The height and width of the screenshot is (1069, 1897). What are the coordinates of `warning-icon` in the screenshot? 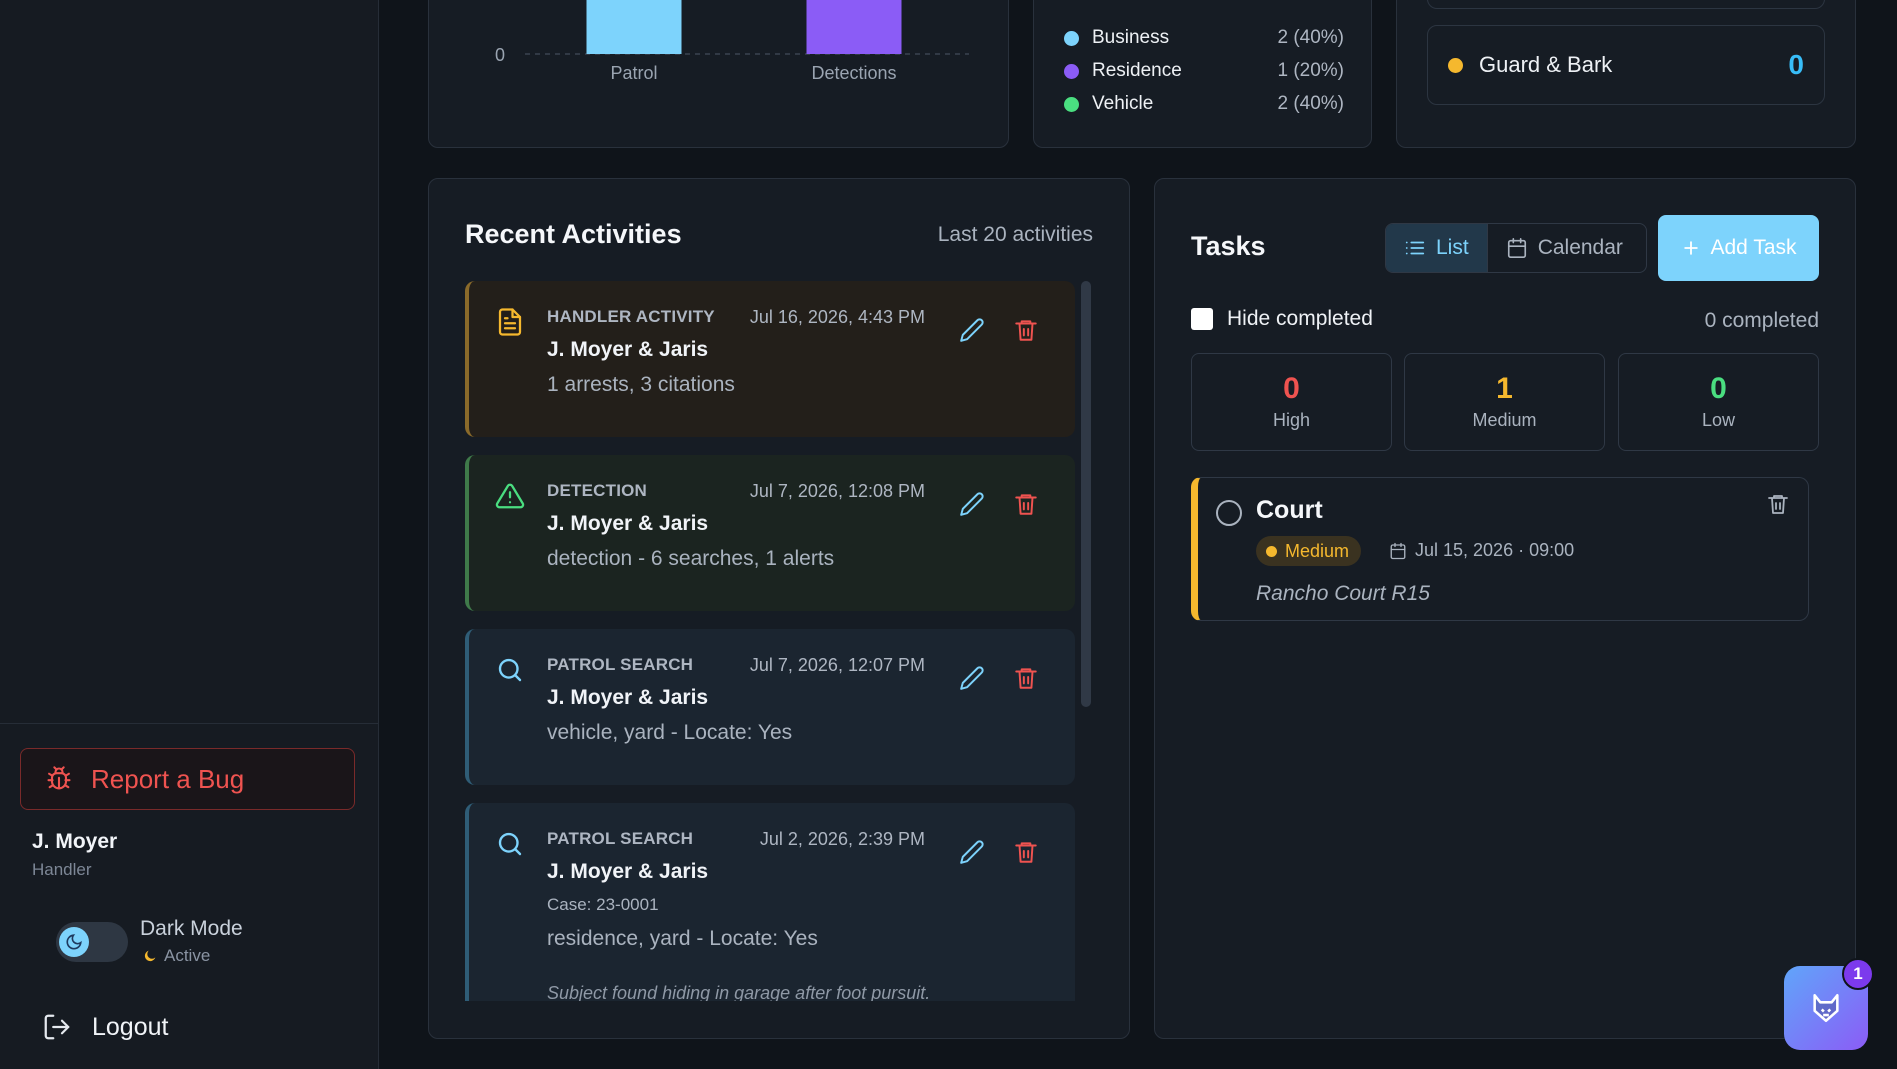 It's located at (510, 496).